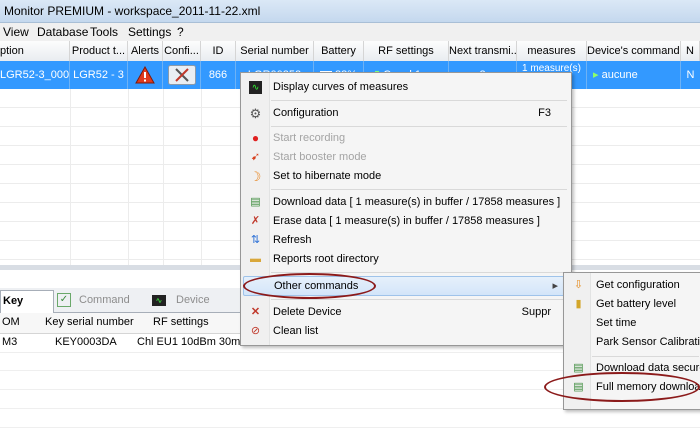 The height and width of the screenshot is (441, 700). What do you see at coordinates (255, 312) in the screenshot?
I see `delete-icon: ✕` at bounding box center [255, 312].